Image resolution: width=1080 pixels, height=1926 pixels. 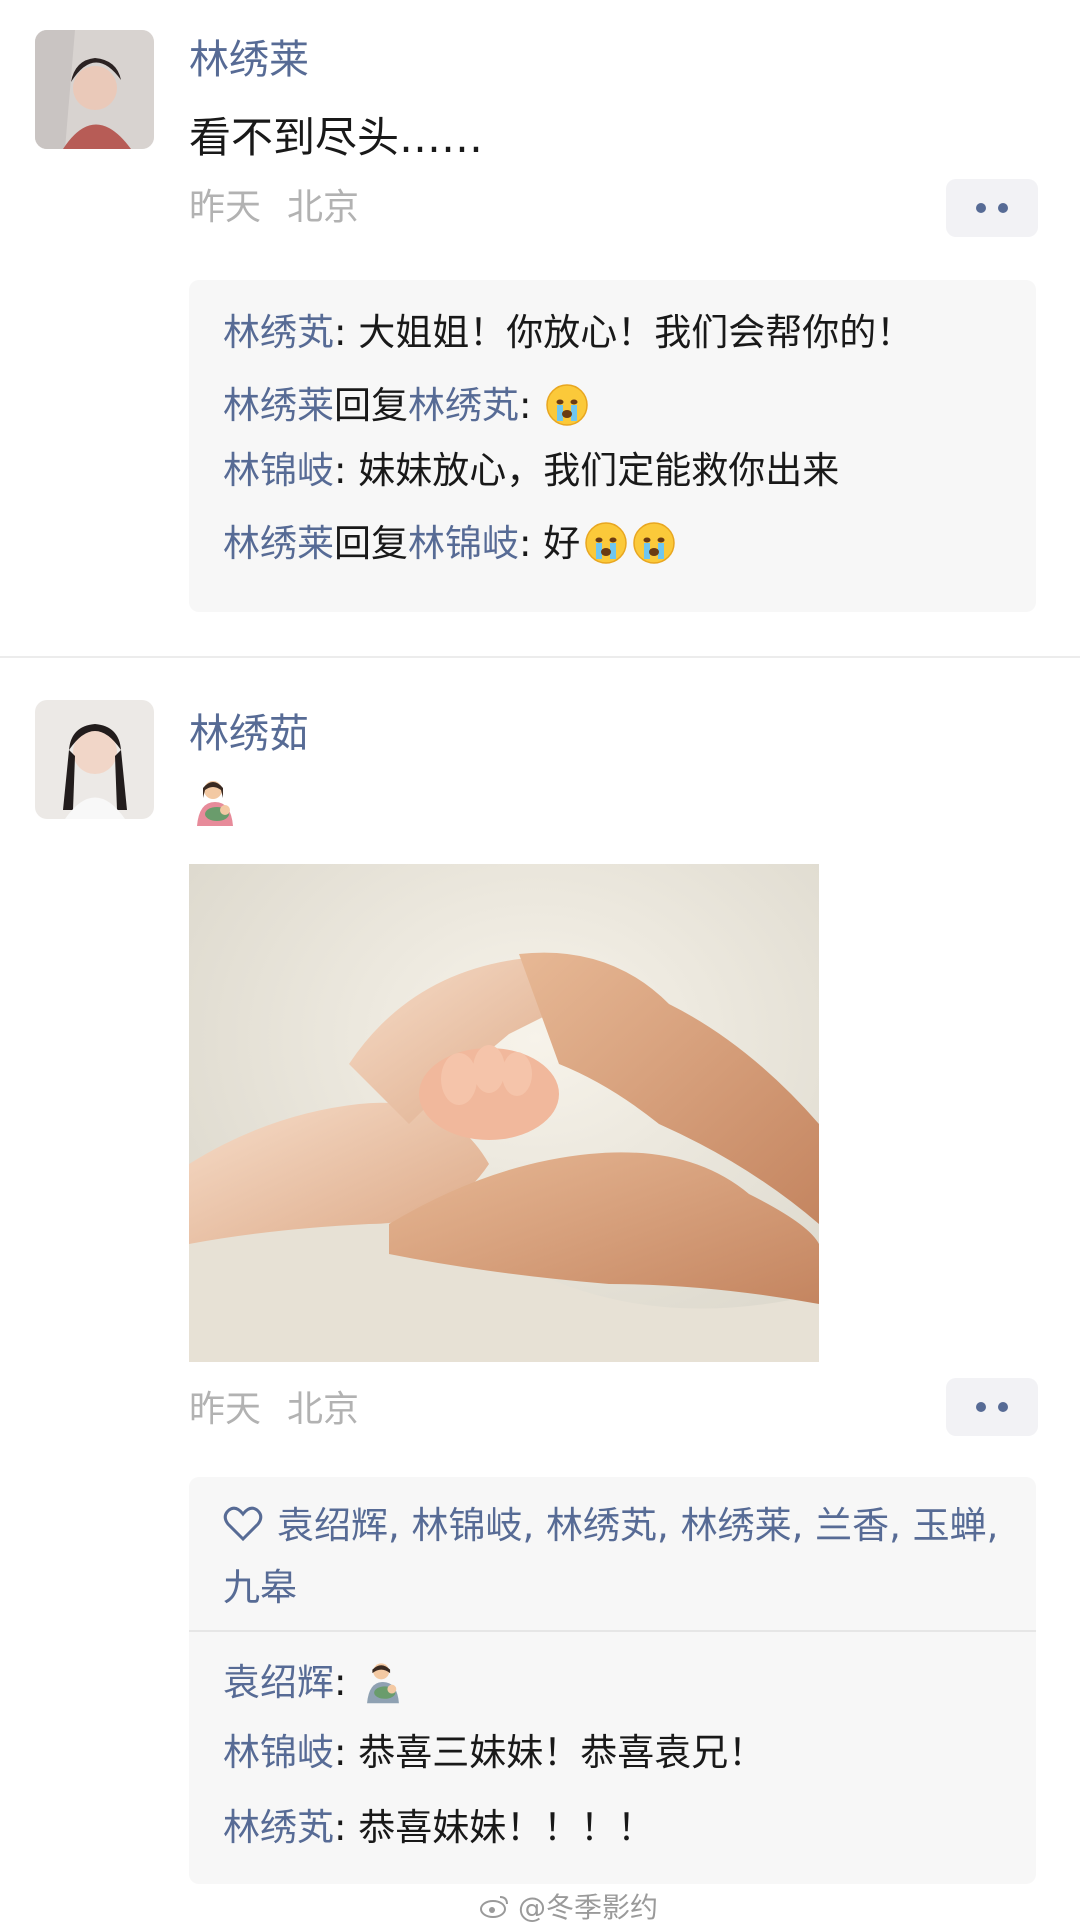 I want to click on comment-text: : 大姐姐！你放心！我们会帮你的！, so click(x=624, y=332).